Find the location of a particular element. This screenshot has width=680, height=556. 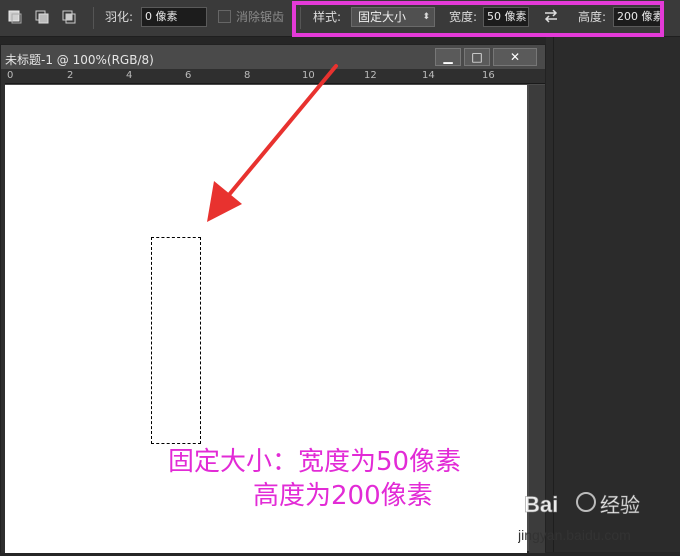

new-selection-icon is located at coordinates (15, 17).